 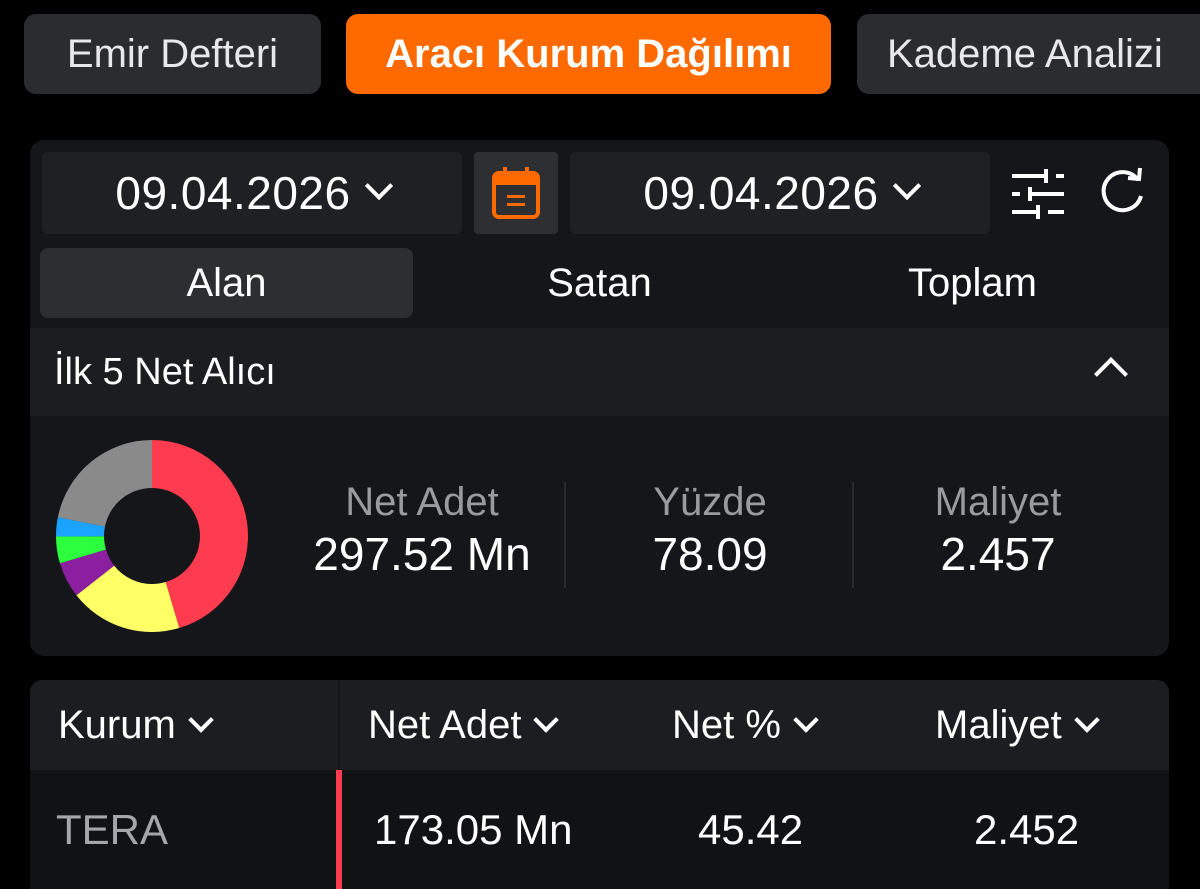 What do you see at coordinates (710, 502) in the screenshot?
I see `yuzde-label: Yüzde` at bounding box center [710, 502].